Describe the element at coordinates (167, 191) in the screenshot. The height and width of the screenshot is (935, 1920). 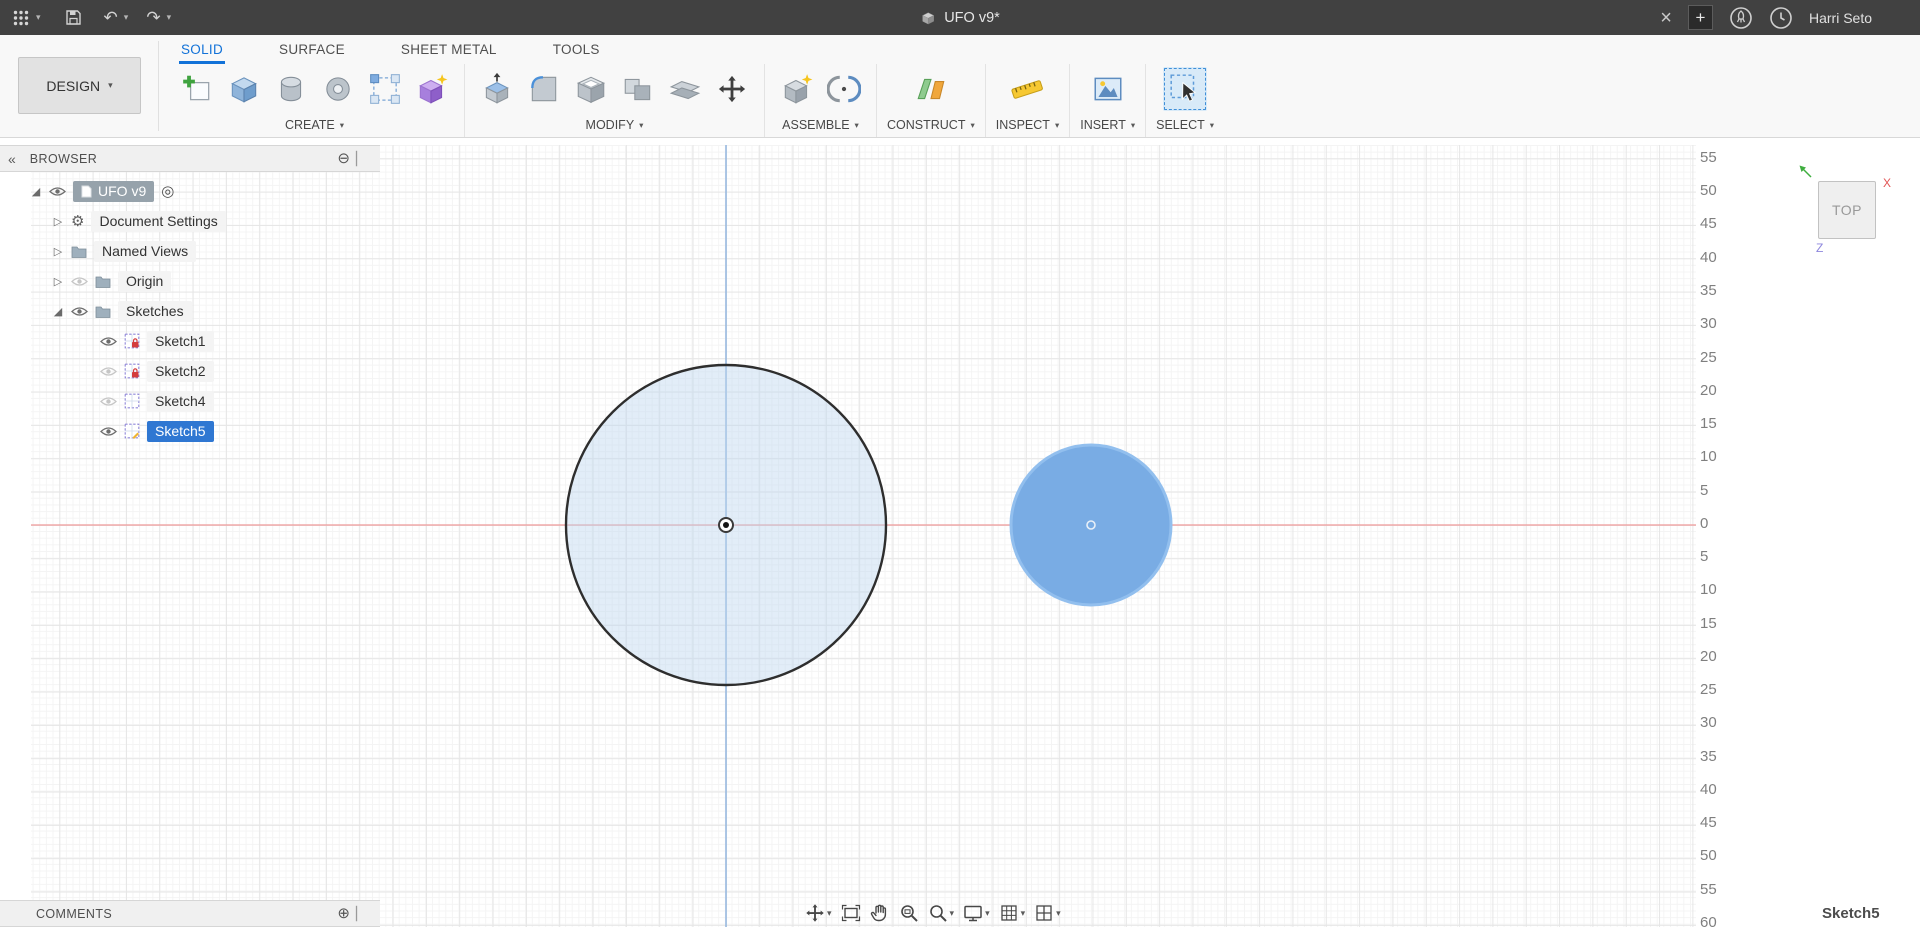
I see `activate-component-radio-icon: ◎` at that location.